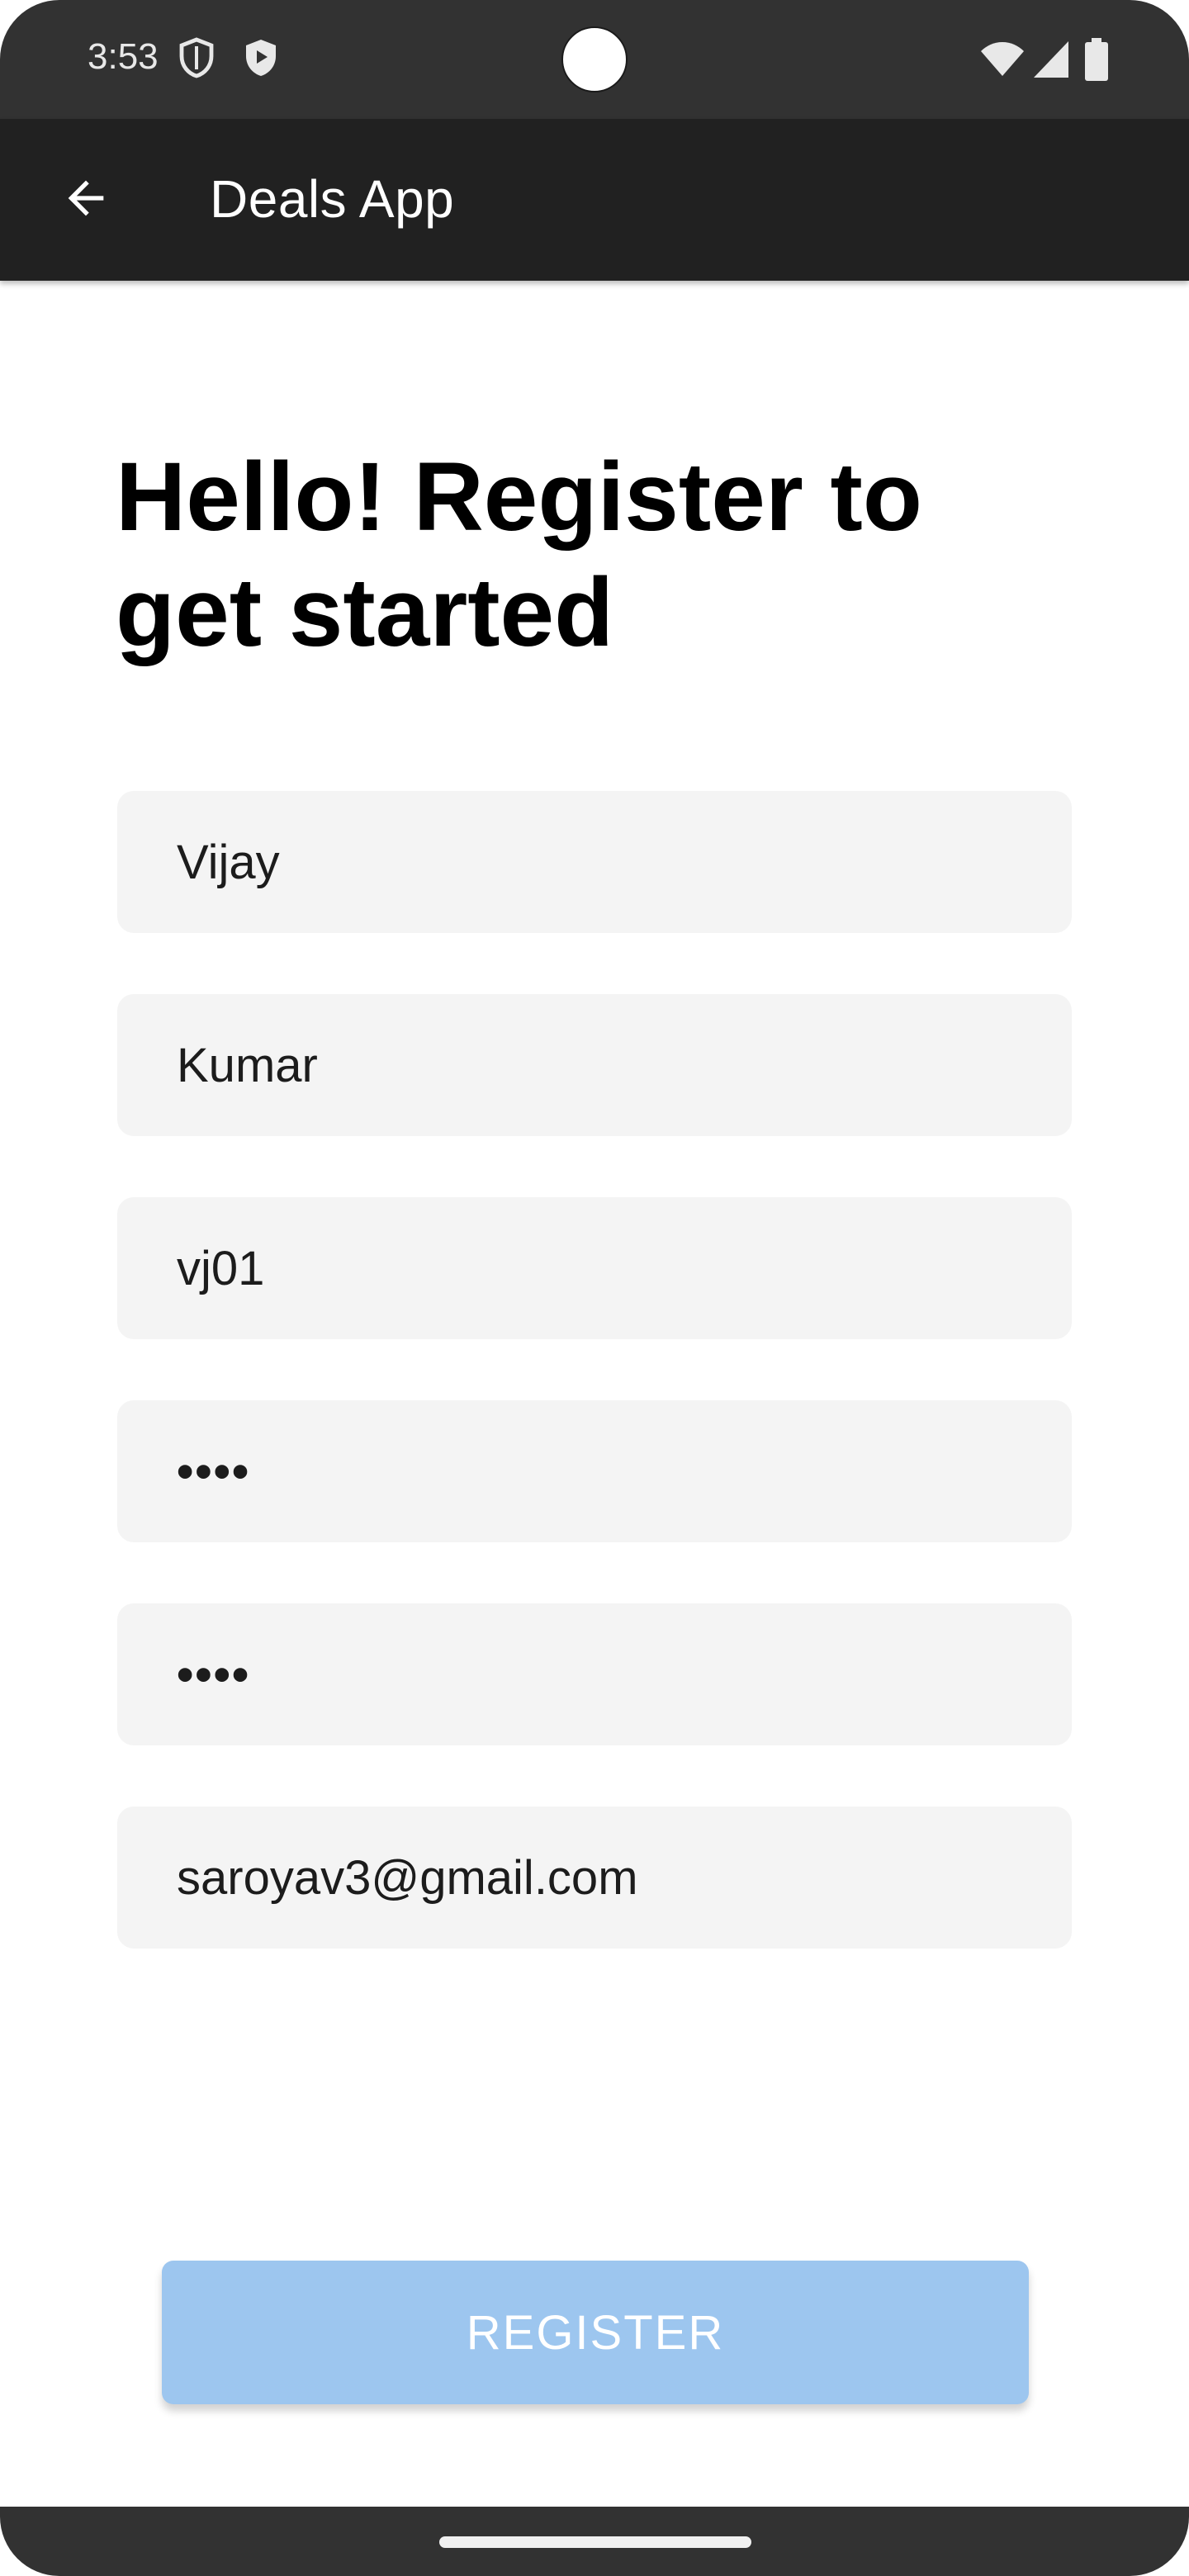 This screenshot has width=1189, height=2576. Describe the element at coordinates (594, 1878) in the screenshot. I see `email-field: saroyav3@gmail.com` at that location.